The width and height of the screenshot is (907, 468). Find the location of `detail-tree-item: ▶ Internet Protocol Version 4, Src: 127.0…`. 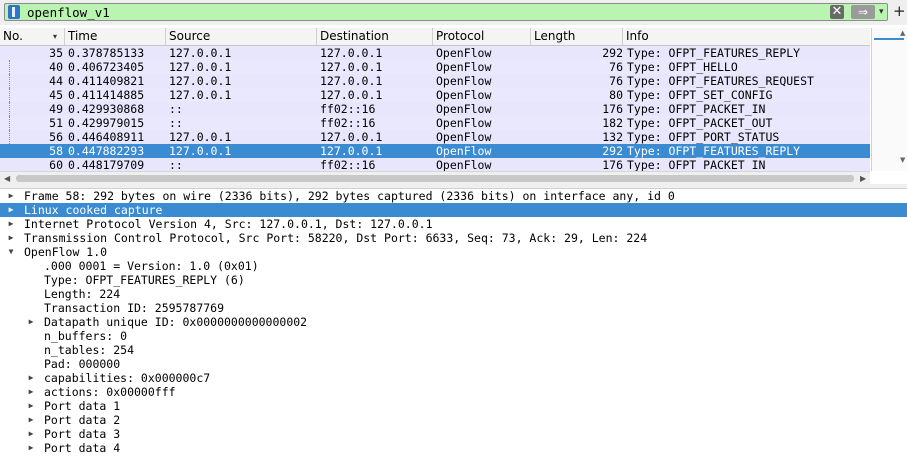

detail-tree-item: ▶ Internet Protocol Version 4, Src: 127.0… is located at coordinates (453, 224).